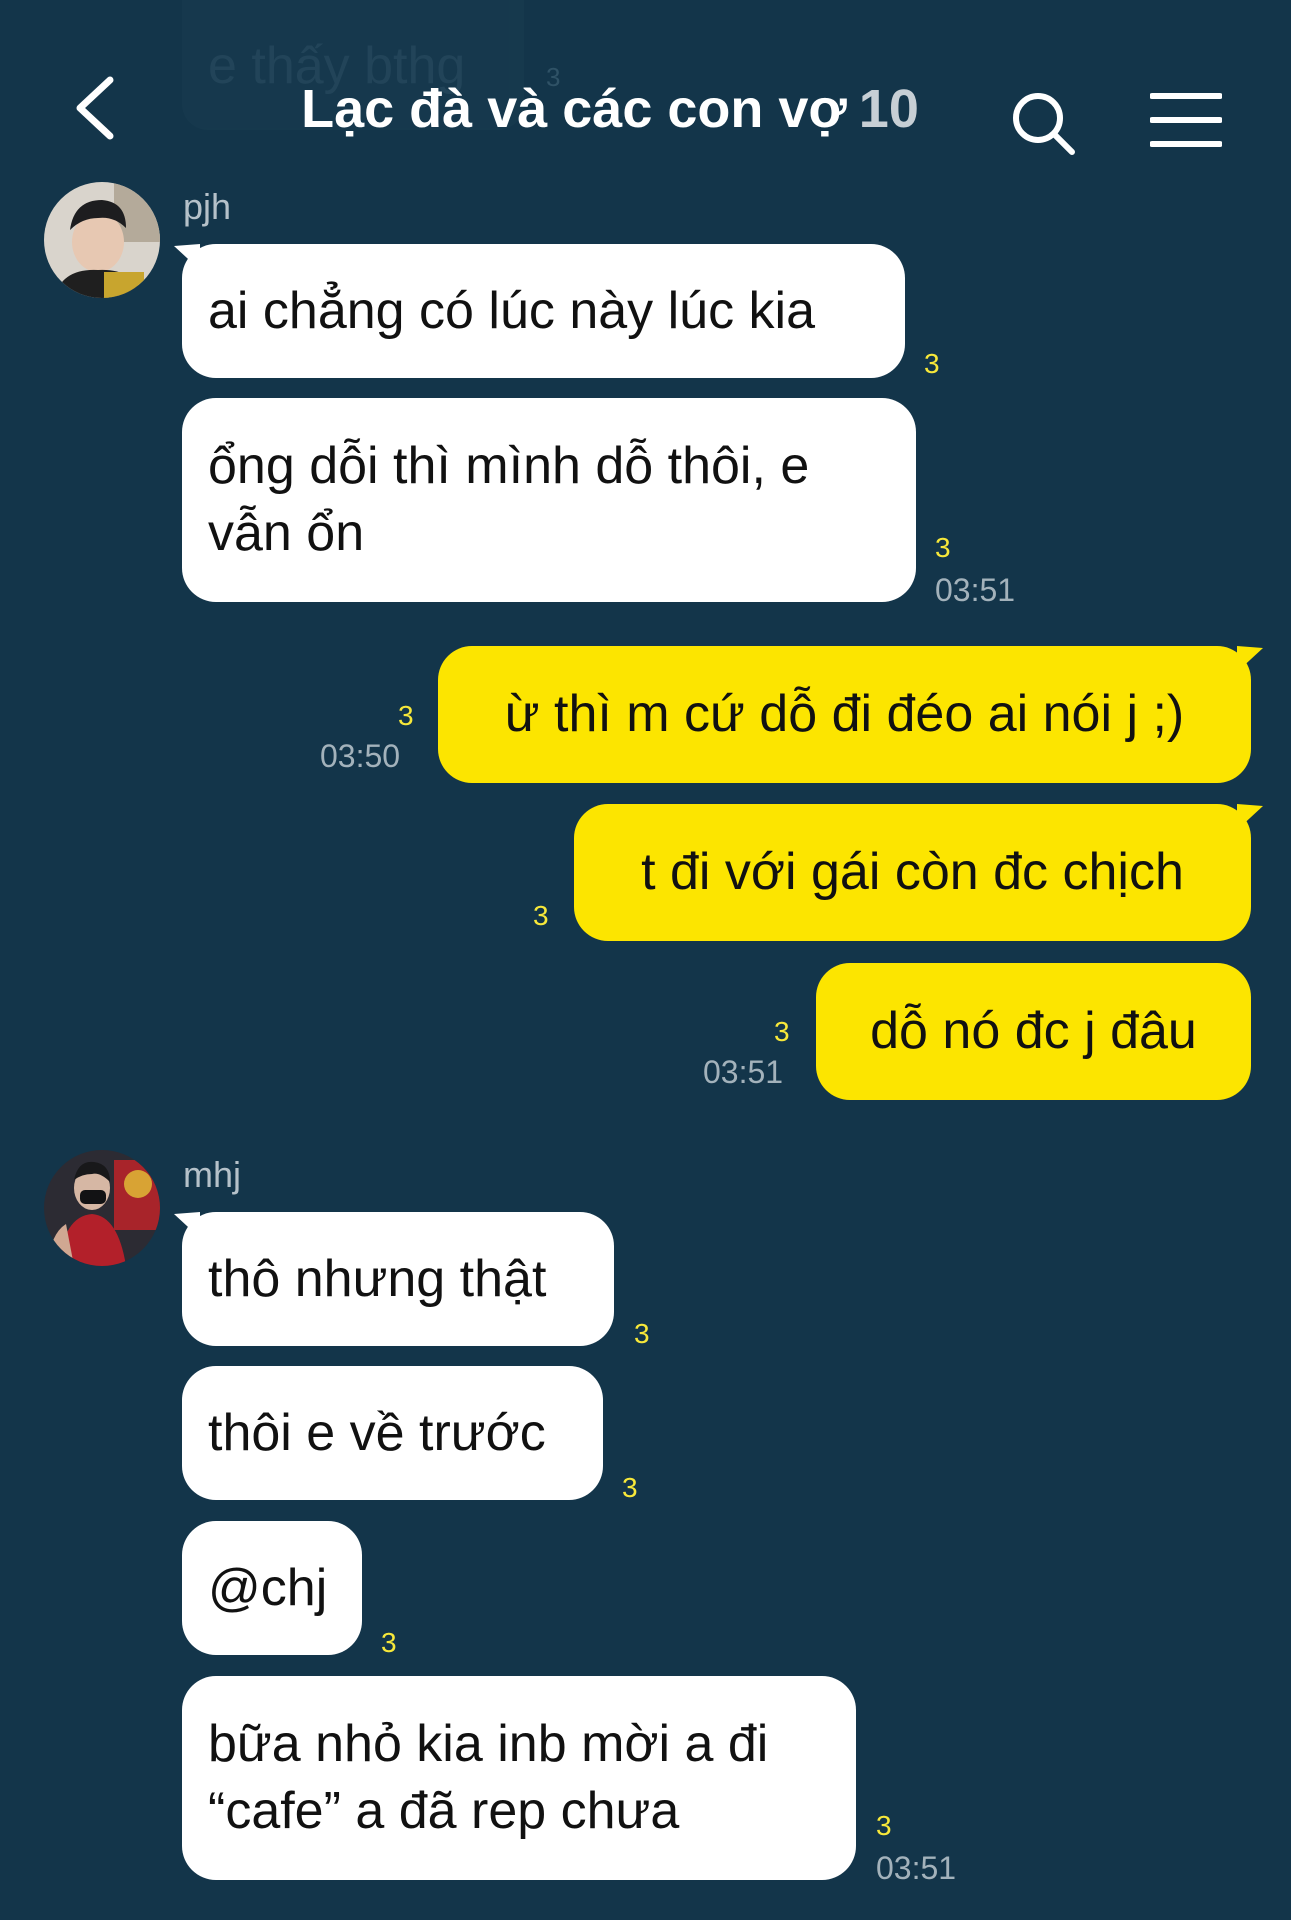 The width and height of the screenshot is (1291, 1920). Describe the element at coordinates (268, 1587) in the screenshot. I see `message-text: @chj` at that location.